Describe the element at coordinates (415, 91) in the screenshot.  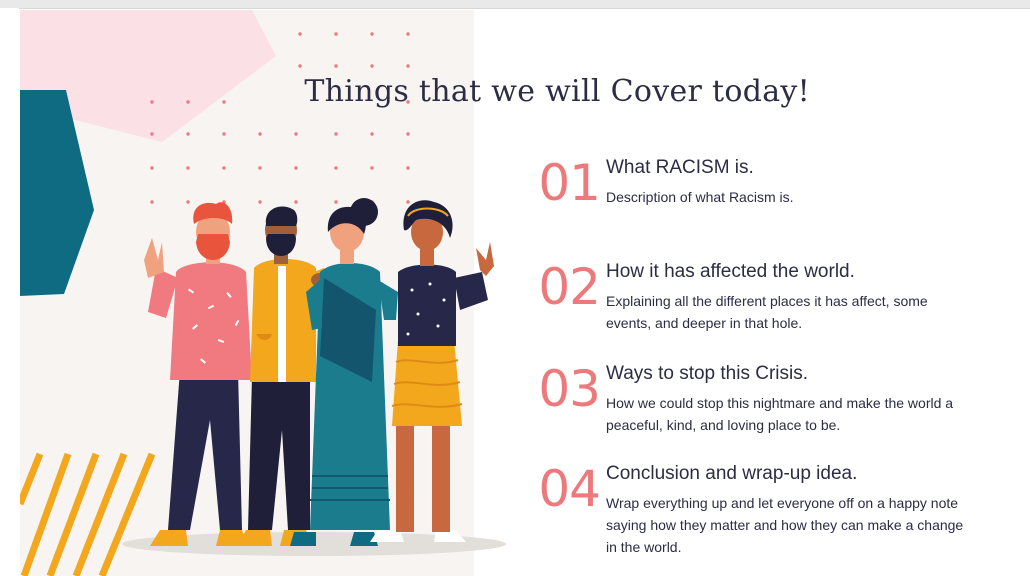
I see `slide-title: Things that we will Cover today!` at that location.